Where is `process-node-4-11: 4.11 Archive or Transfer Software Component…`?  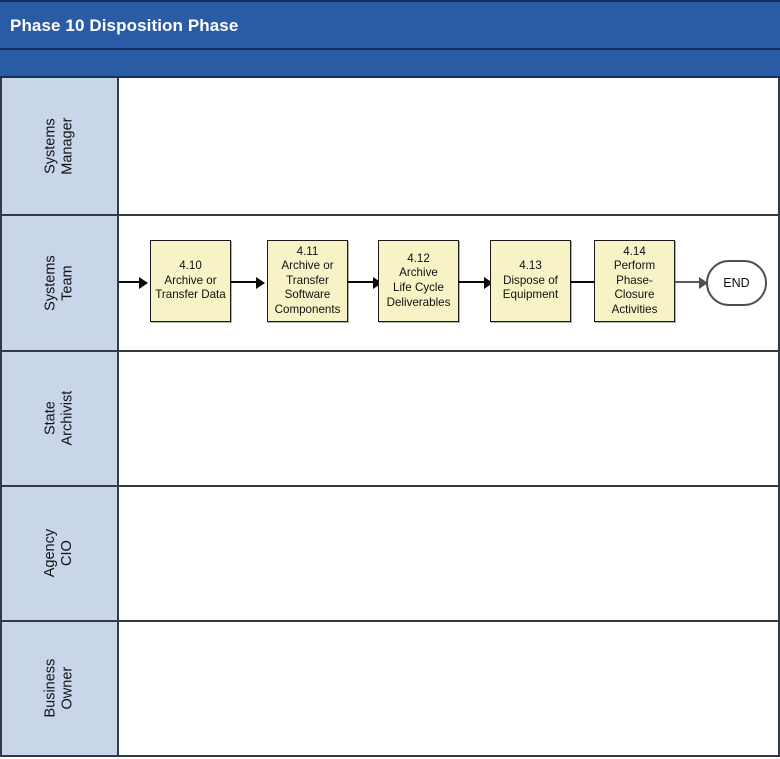
process-node-4-11: 4.11 Archive or Transfer Software Component… is located at coordinates (307, 281).